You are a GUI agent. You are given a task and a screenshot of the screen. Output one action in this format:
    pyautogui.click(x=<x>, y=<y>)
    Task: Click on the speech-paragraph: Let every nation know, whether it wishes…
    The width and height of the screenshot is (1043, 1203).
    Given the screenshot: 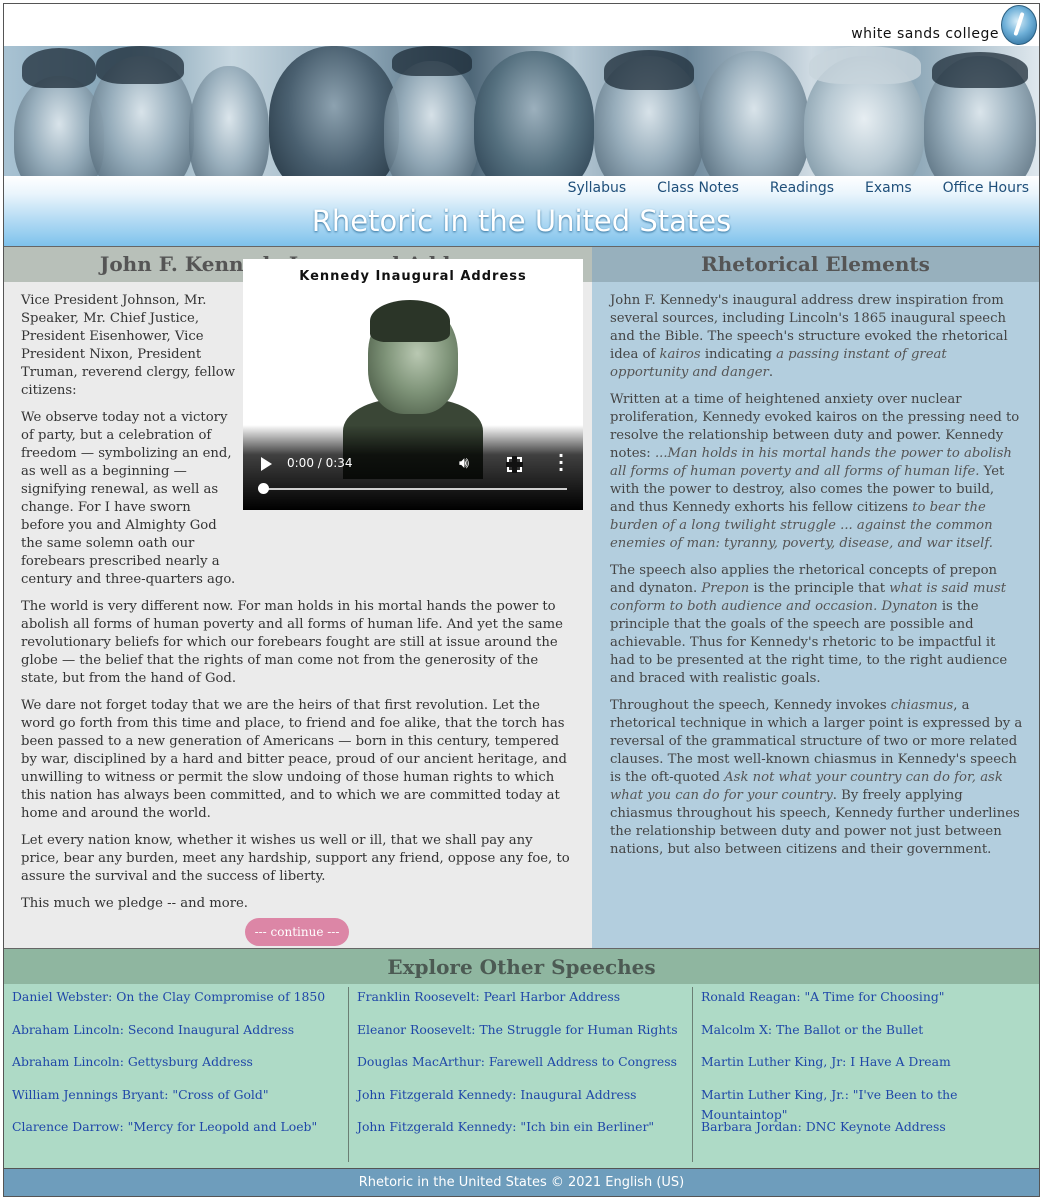 What is the action you would take?
    pyautogui.click(x=295, y=858)
    